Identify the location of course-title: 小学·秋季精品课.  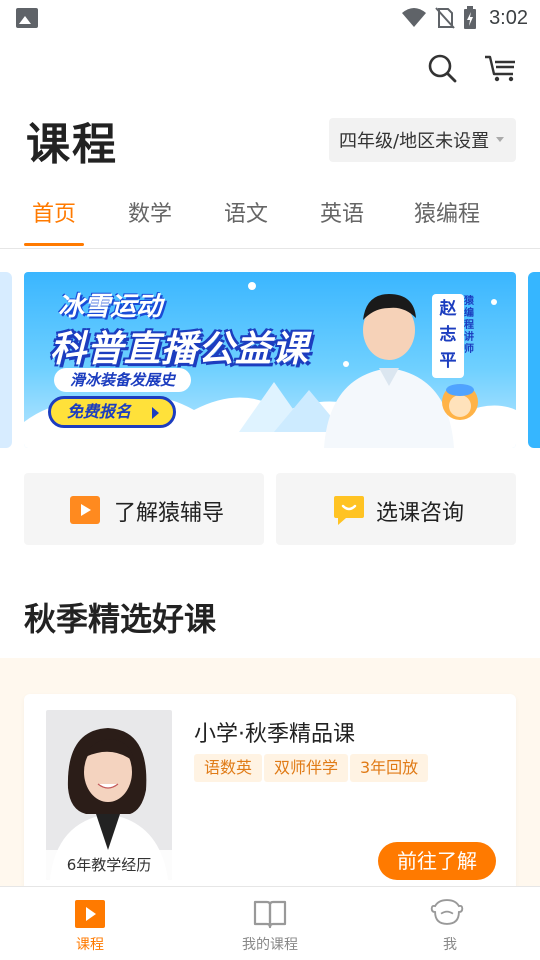
(274, 734).